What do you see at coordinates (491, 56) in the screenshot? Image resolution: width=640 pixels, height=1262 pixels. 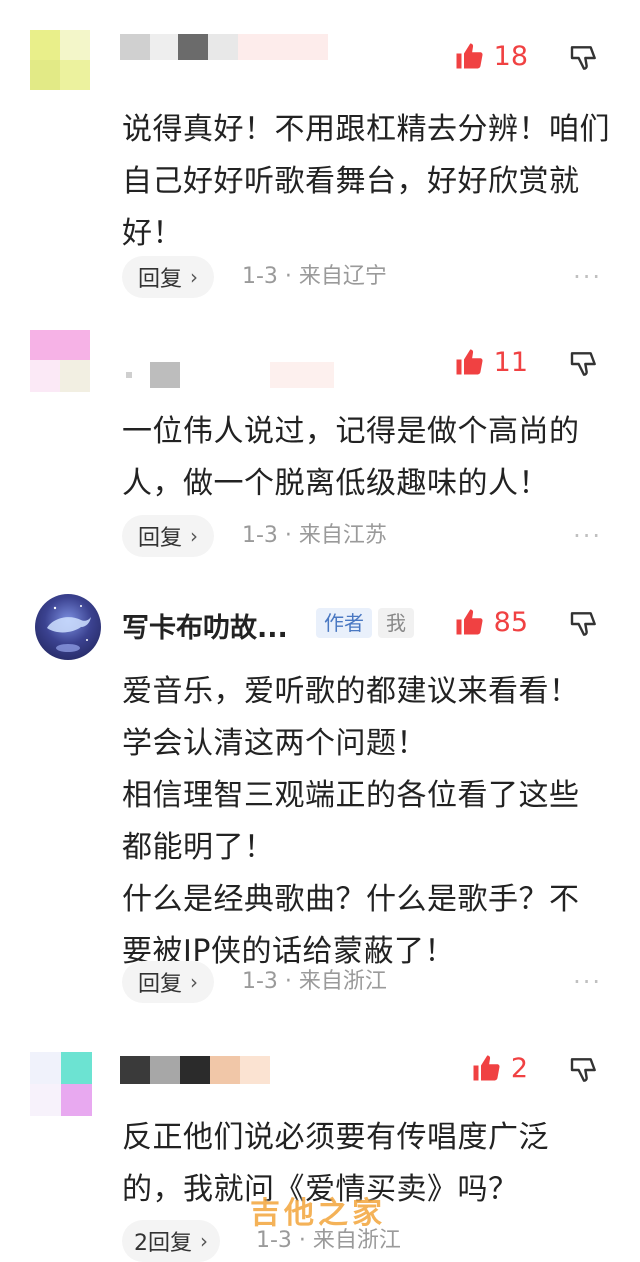 I see `like-button: 18` at bounding box center [491, 56].